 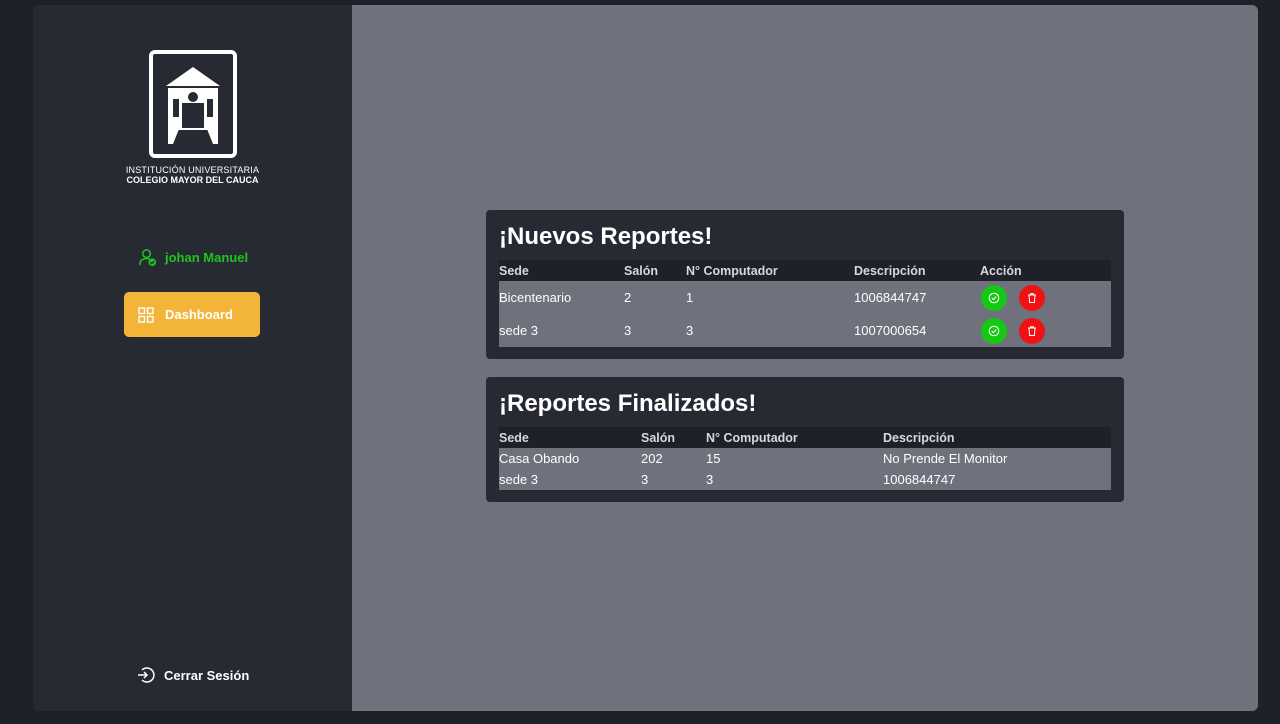 I want to click on logo-line-1: INSTITUCIÓN UNIVERSITARIA, so click(x=192, y=170).